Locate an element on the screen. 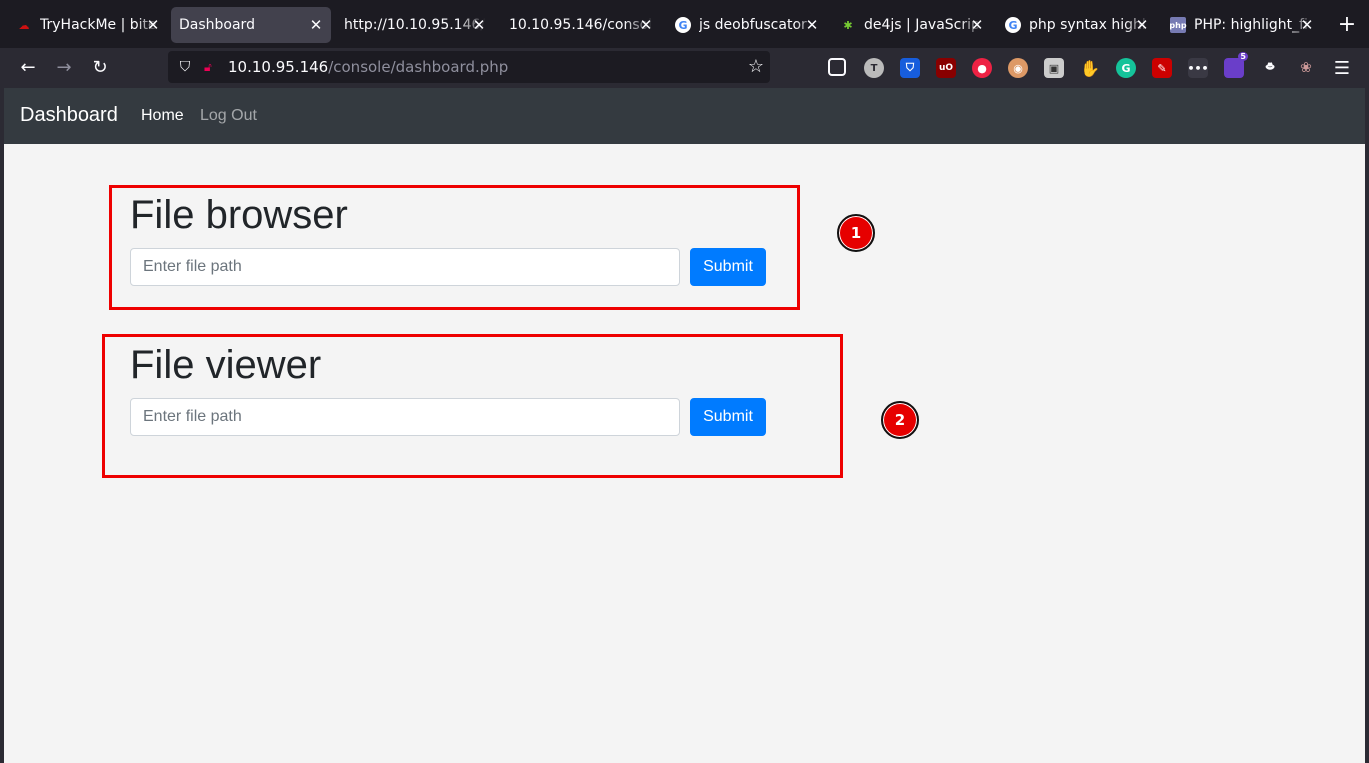 Image resolution: width=1369 pixels, height=763 pixels. ublock-icon: uO is located at coordinates (946, 68).